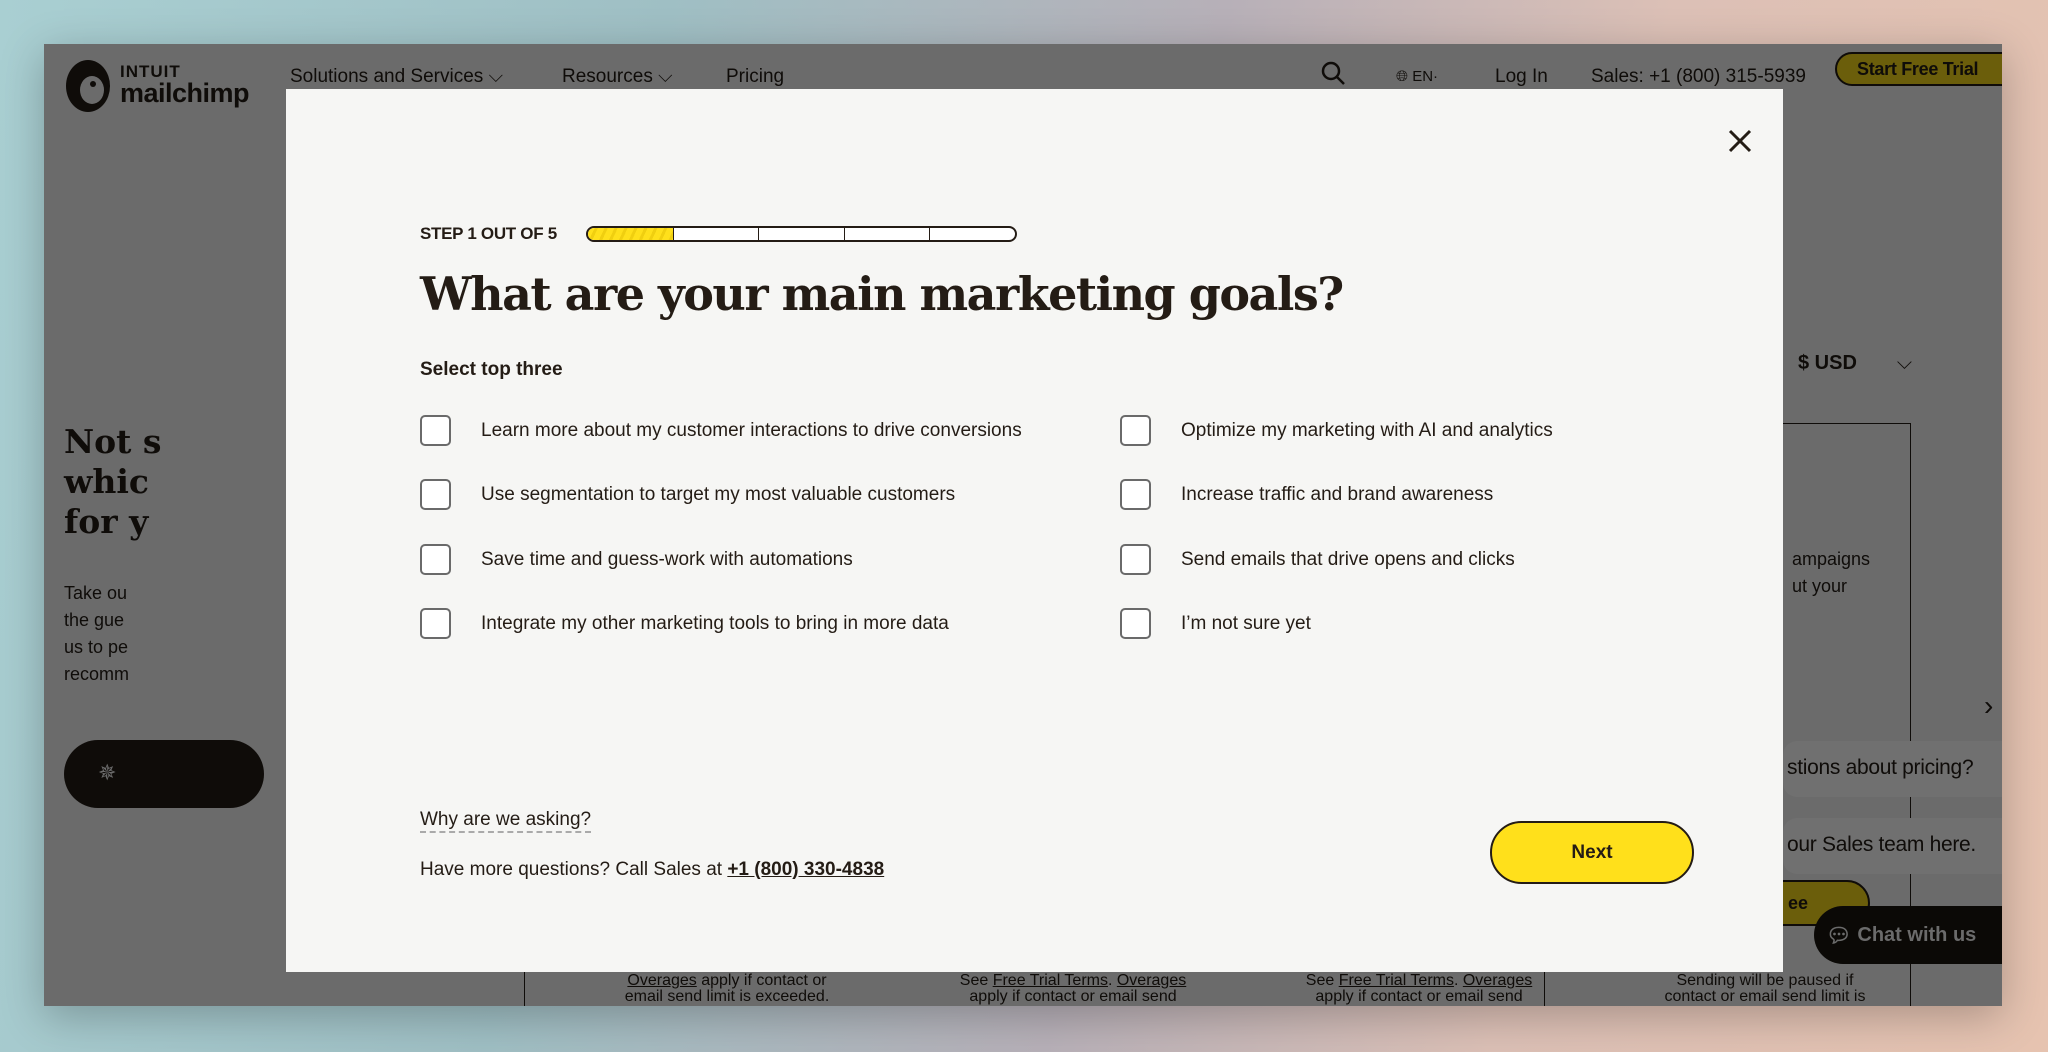 Image resolution: width=2048 pixels, height=1052 pixels. Describe the element at coordinates (882, 294) in the screenshot. I see `modal-title: What are your main marketing goals?` at that location.